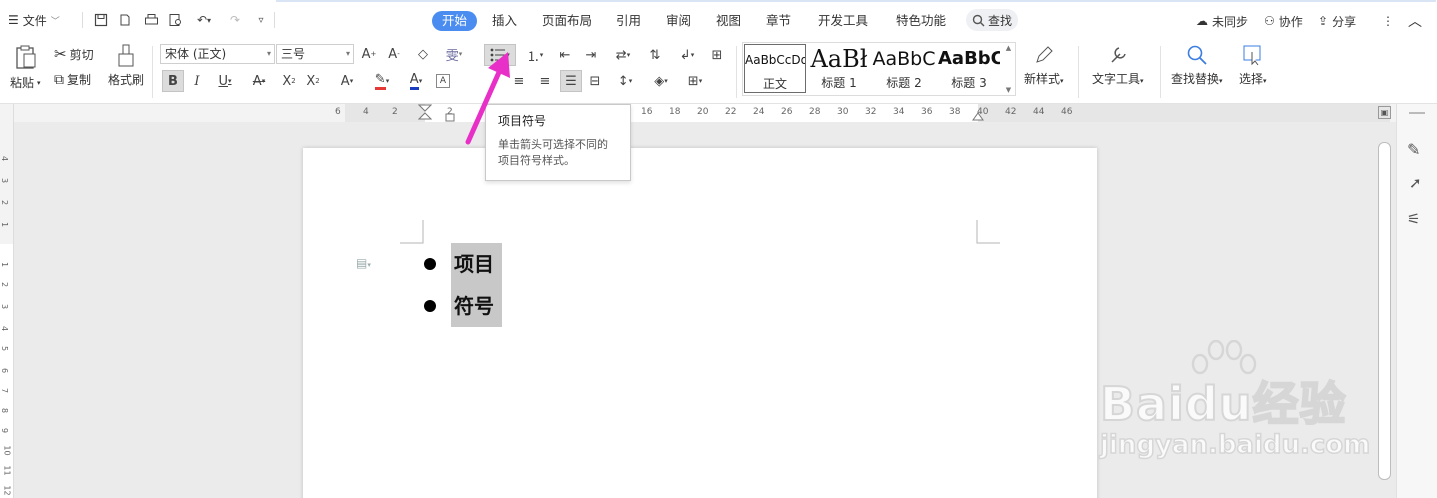 The height and width of the screenshot is (498, 1437). What do you see at coordinates (197, 81) in the screenshot?
I see `italic-icon: I` at bounding box center [197, 81].